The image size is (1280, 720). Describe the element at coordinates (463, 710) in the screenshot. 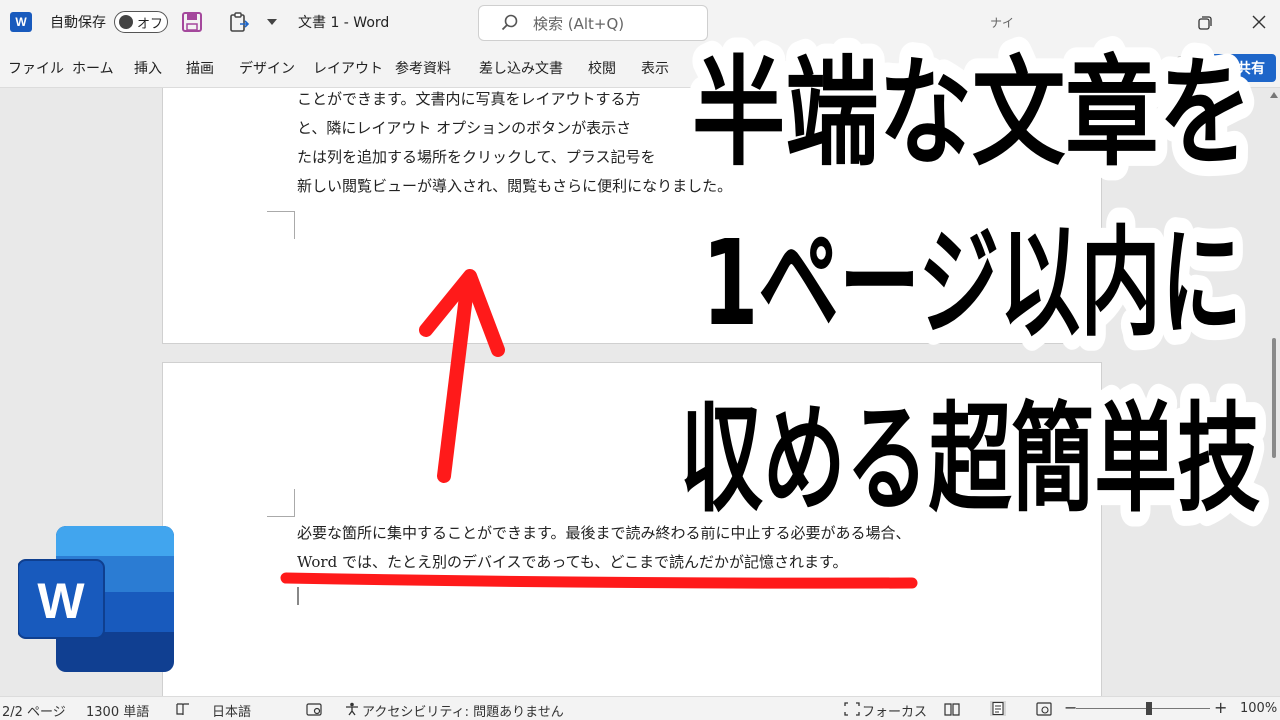

I see `accessibility-status: アクセシビリティ: 問題ありません` at that location.